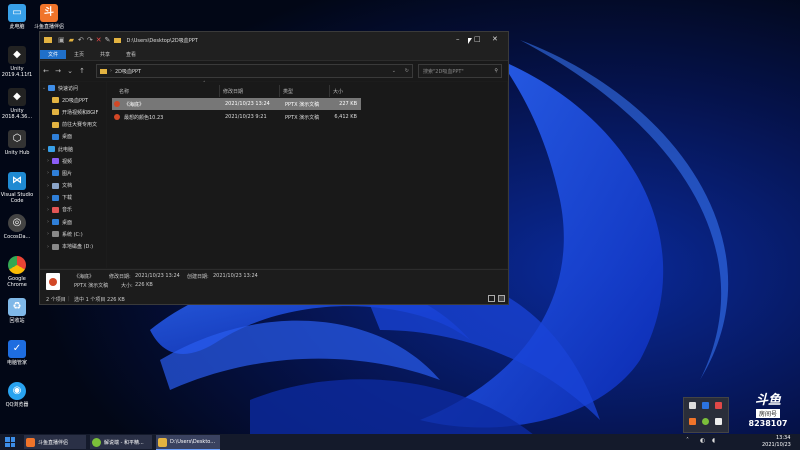 This screenshot has height=450, width=800. I want to click on details-view-icon, so click(491, 298).